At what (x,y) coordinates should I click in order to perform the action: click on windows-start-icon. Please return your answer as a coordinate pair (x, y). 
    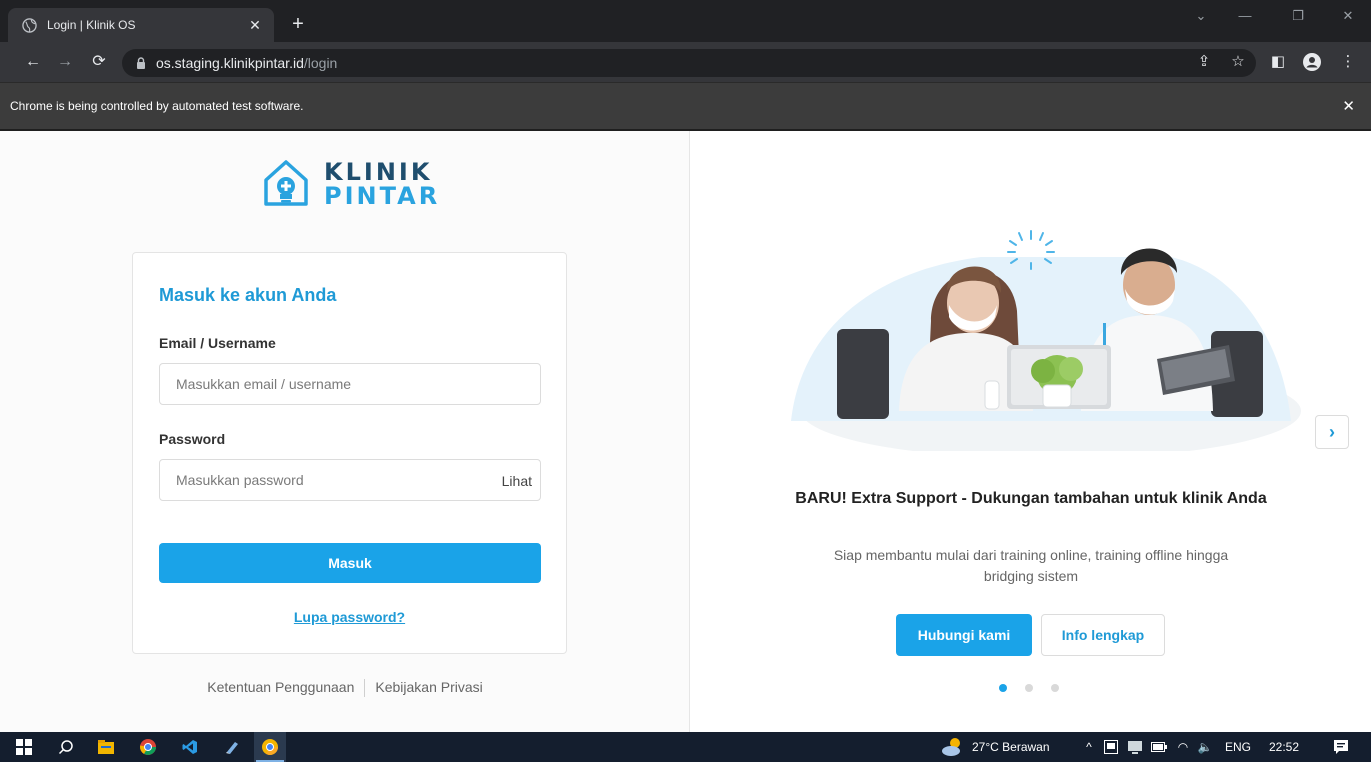
    Looking at the image, I should click on (24, 747).